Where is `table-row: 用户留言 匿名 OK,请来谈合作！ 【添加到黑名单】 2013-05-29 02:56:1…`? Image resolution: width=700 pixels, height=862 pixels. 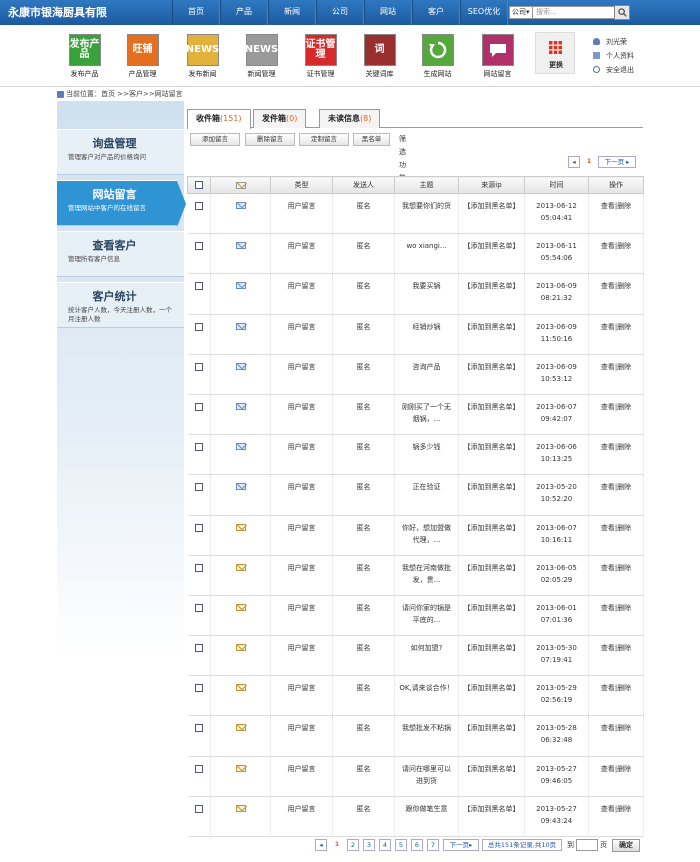
table-row: 用户留言 匿名 OK,请来谈合作！ 【添加到黑名单】 2013-05-29 02:56:1… is located at coordinates (415, 696).